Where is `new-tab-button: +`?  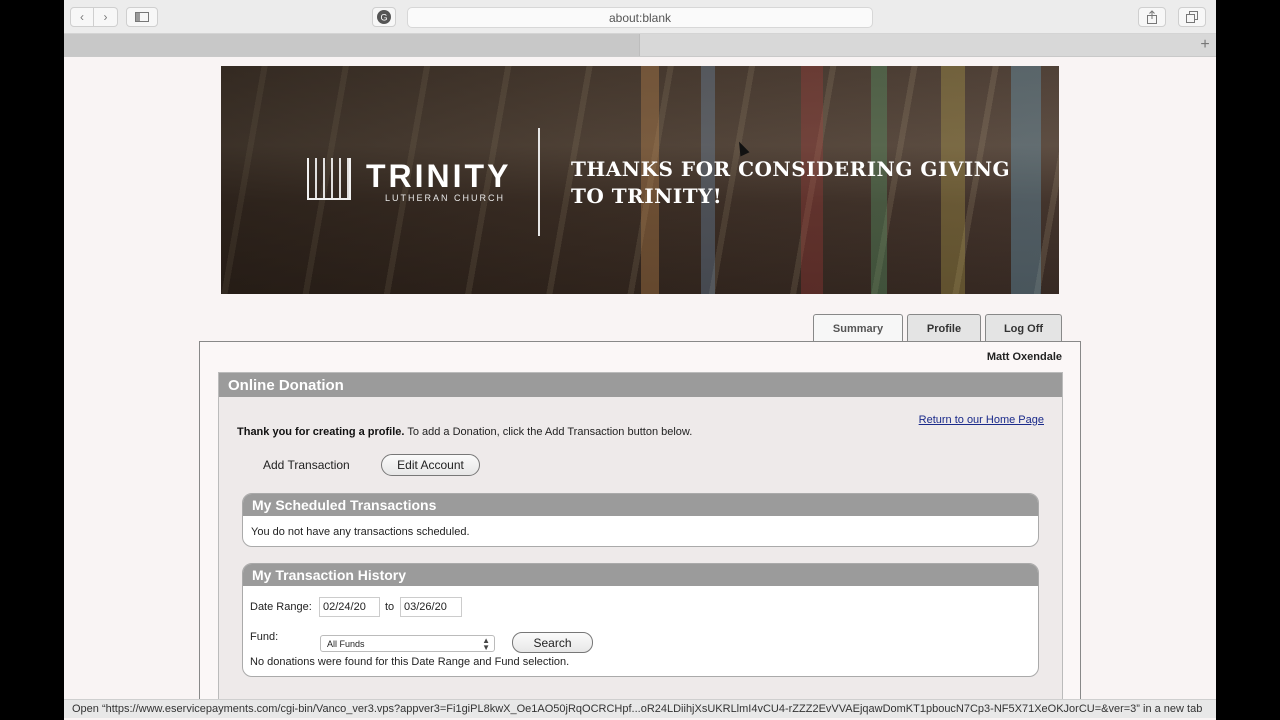 new-tab-button: + is located at coordinates (1205, 45).